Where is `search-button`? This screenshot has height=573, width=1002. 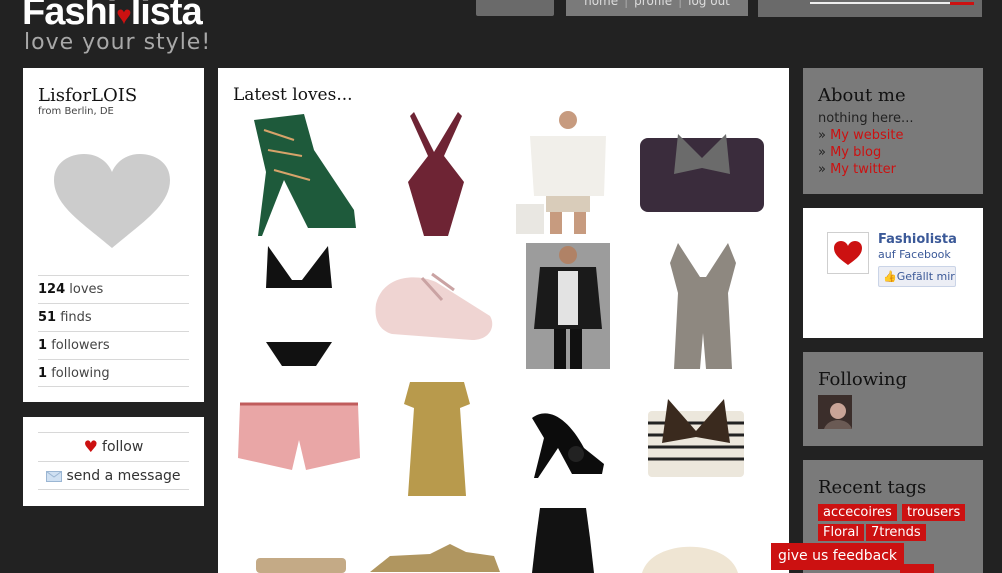 search-button is located at coordinates (962, 3).